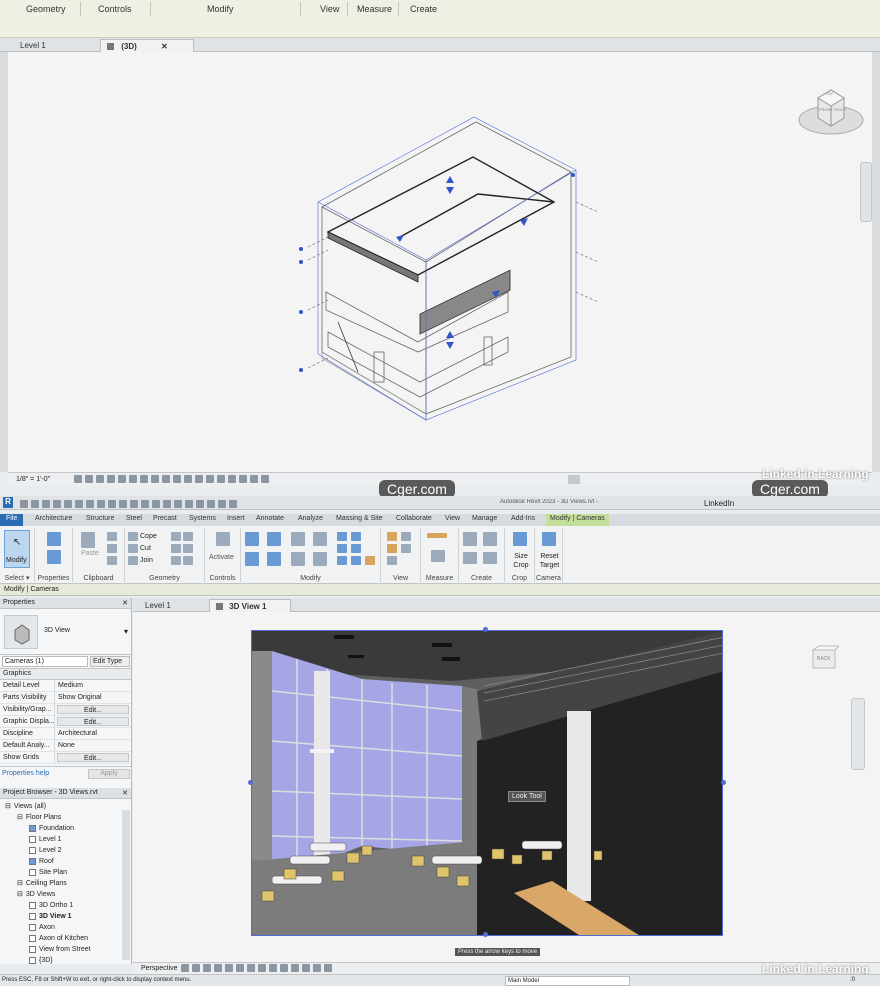 Image resolution: width=880 pixels, height=986 pixels. I want to click on hide-icon, so click(392, 536).